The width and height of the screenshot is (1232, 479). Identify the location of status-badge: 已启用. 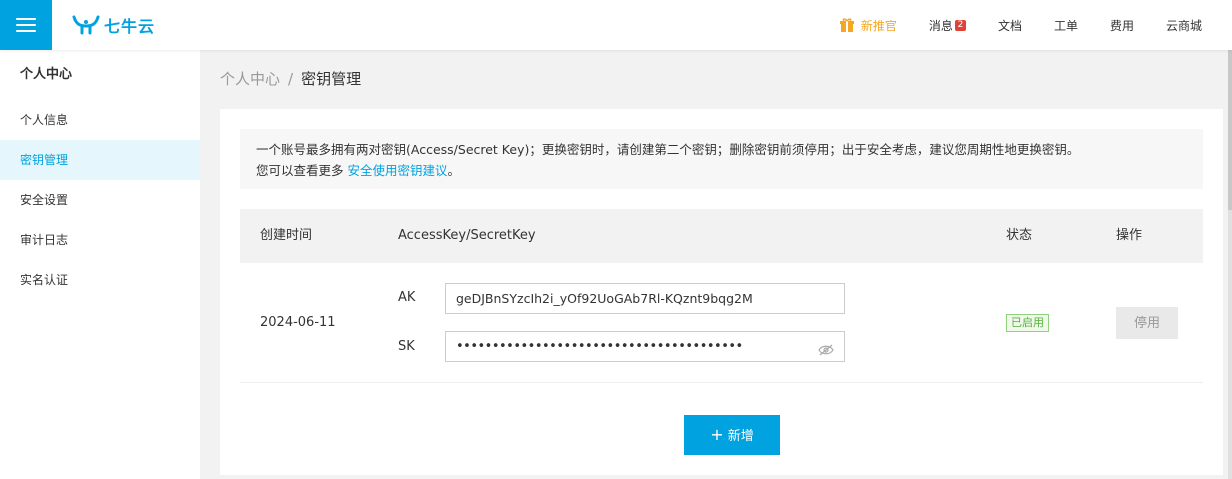
(1027, 323).